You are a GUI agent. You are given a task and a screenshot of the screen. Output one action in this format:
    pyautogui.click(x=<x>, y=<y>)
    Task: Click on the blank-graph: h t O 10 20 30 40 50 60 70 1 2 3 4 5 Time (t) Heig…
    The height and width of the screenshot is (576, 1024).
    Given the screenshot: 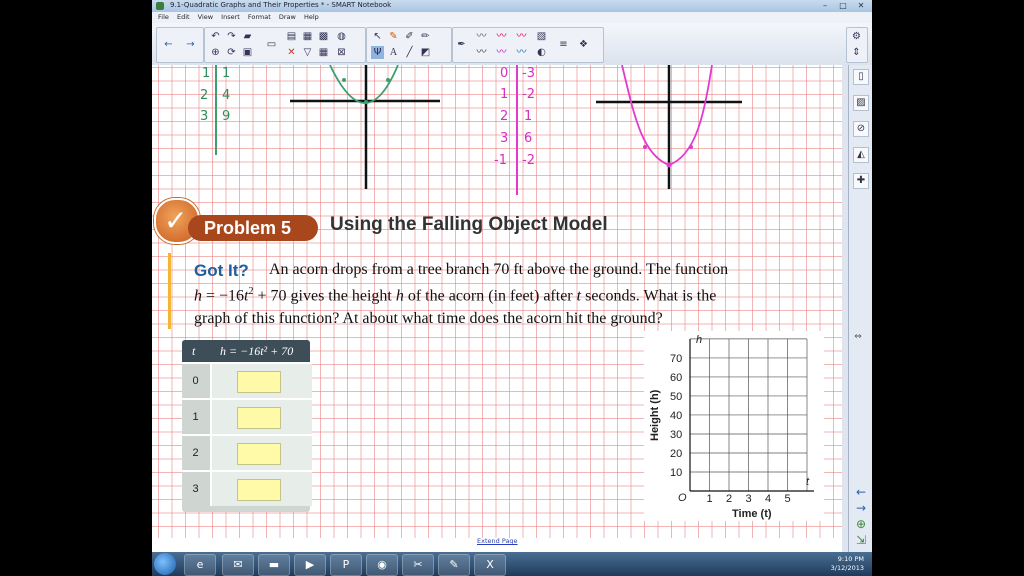 What is the action you would take?
    pyautogui.click(x=734, y=426)
    